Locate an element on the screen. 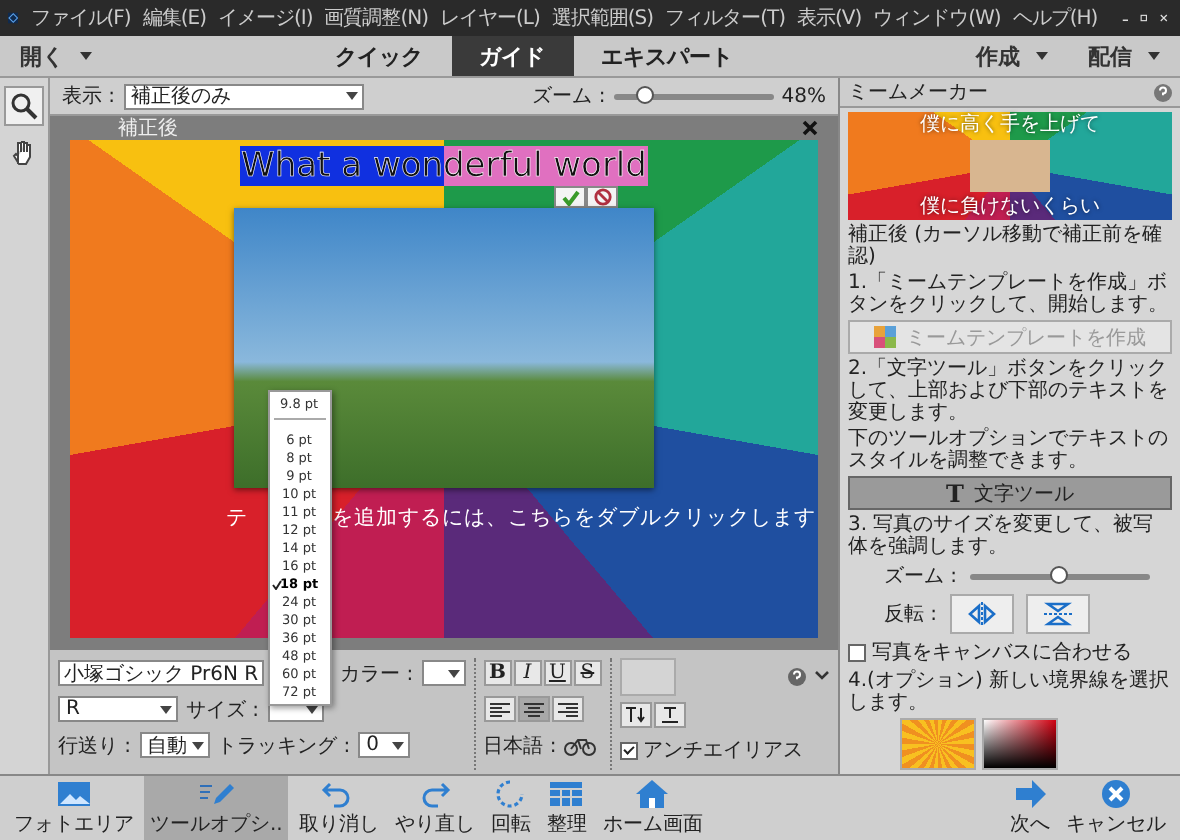  style-swatch is located at coordinates (647, 676).